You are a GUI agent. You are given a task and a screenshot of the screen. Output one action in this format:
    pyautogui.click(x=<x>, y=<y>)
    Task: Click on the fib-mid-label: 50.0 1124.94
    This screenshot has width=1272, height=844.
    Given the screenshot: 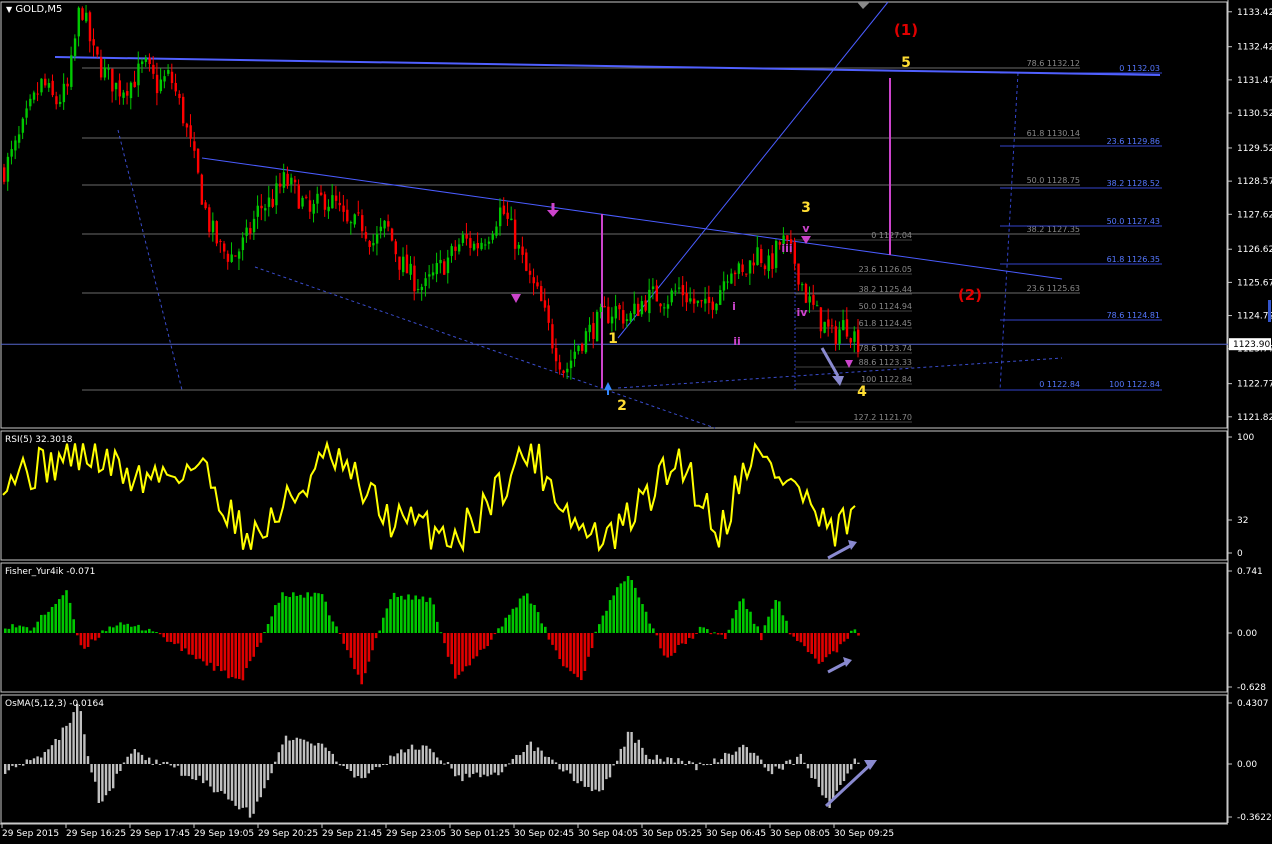 What is the action you would take?
    pyautogui.click(x=885, y=306)
    